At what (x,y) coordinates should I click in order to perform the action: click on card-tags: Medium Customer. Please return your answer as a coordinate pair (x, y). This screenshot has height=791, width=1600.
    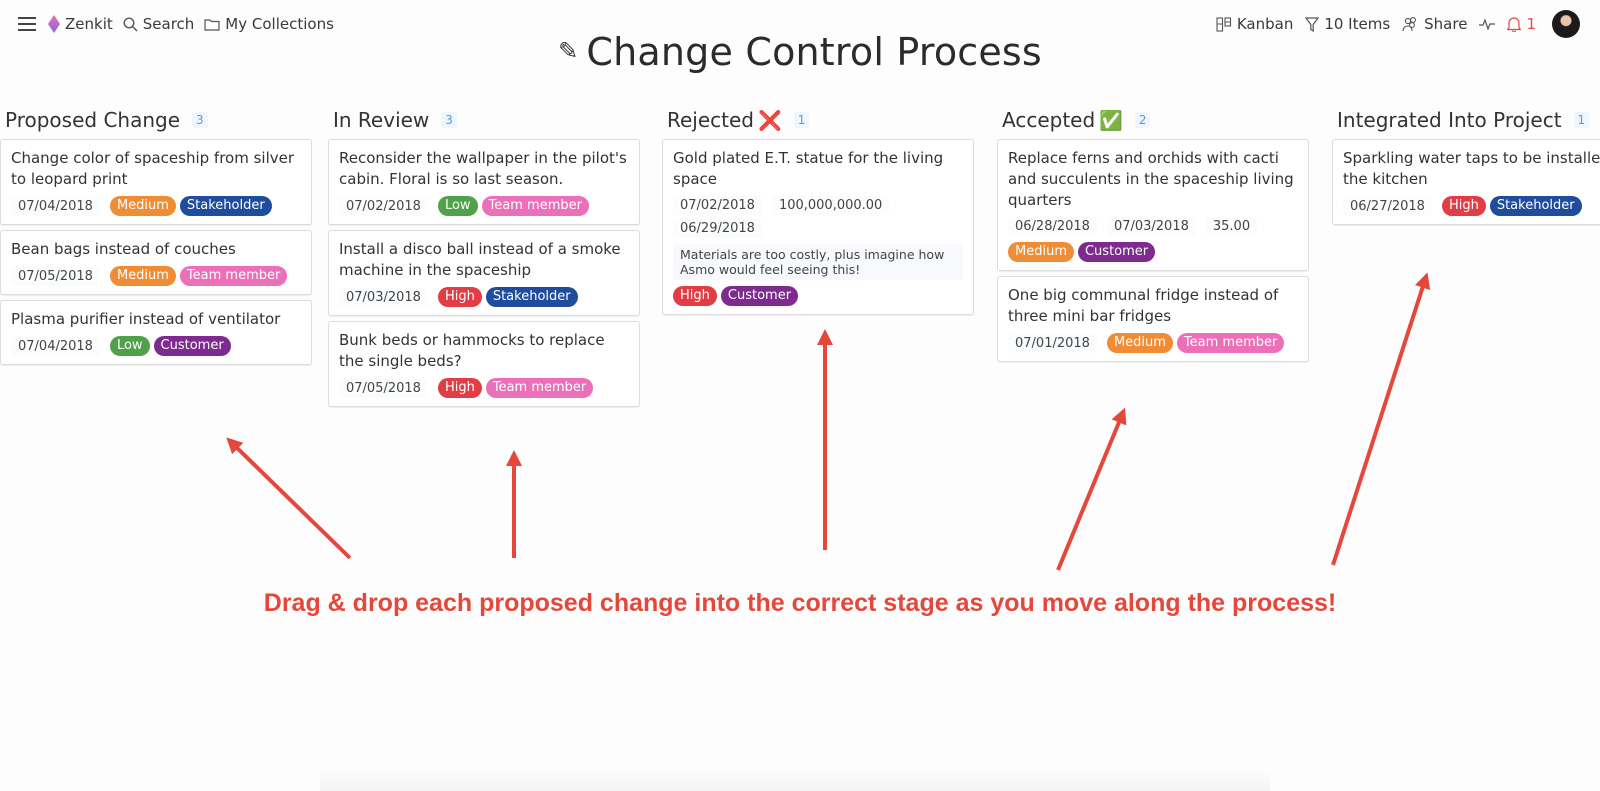
    Looking at the image, I should click on (1082, 252).